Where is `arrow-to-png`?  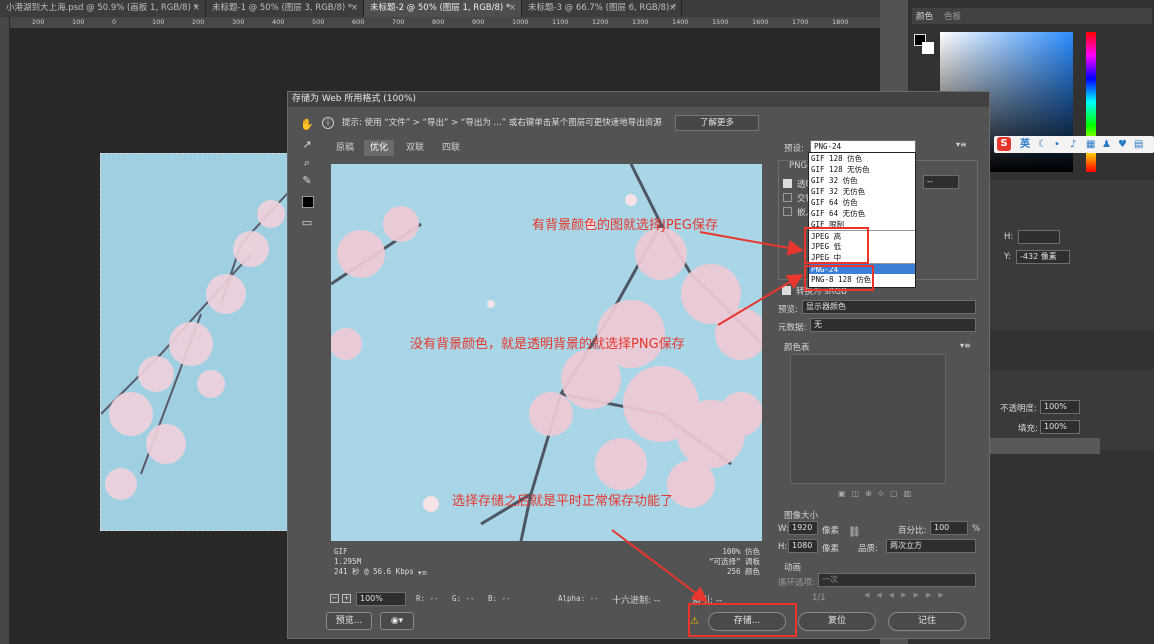
arrow-to-png is located at coordinates (760, 299).